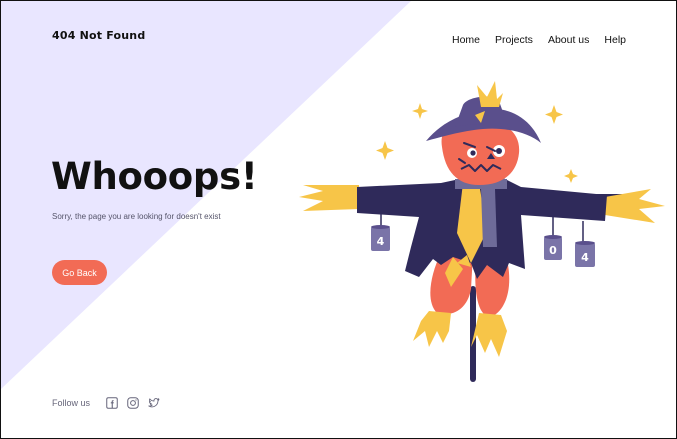 The image size is (677, 439). Describe the element at coordinates (112, 403) in the screenshot. I see `facebook-icon` at that location.